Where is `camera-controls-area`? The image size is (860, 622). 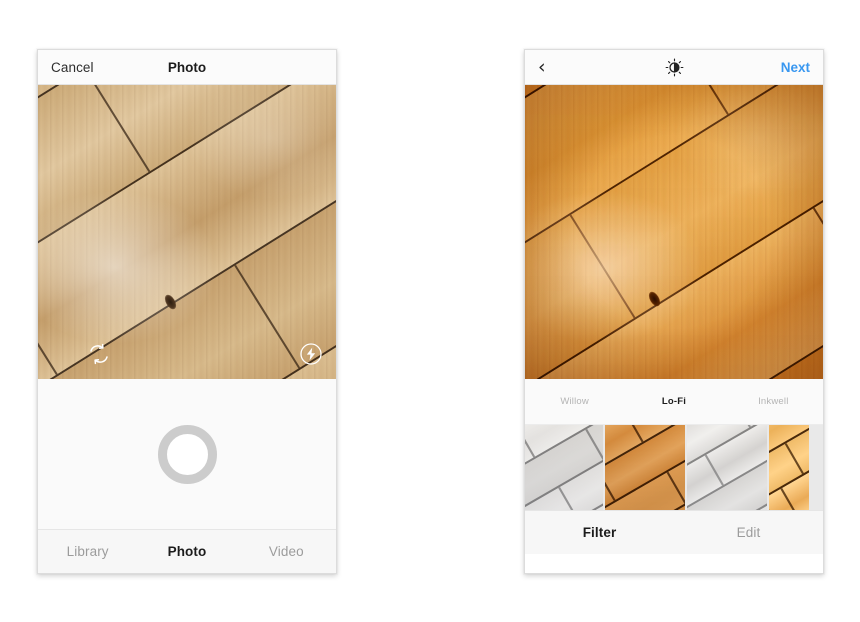 camera-controls-area is located at coordinates (187, 454).